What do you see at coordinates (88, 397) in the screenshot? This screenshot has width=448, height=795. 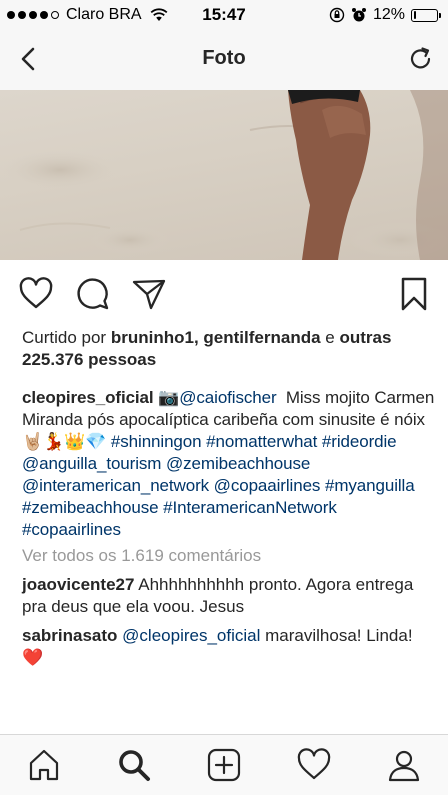 I see `caption-author: cleopires_oficial` at bounding box center [88, 397].